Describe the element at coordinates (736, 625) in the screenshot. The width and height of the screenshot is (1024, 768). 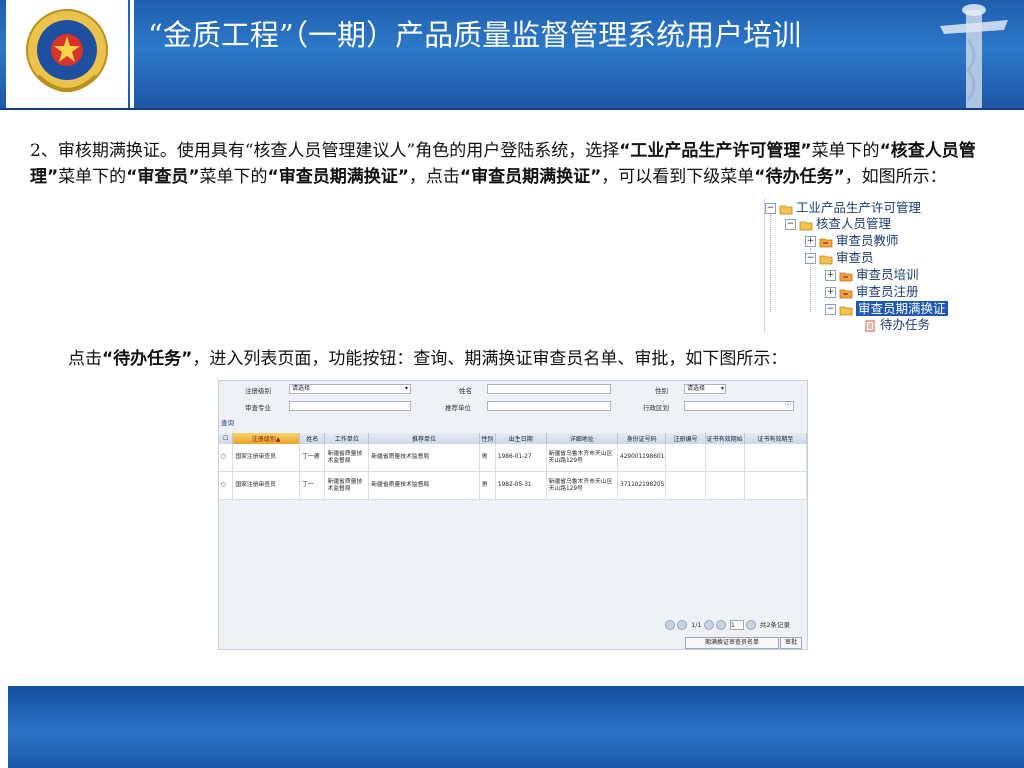
I see `page-input: 1` at that location.